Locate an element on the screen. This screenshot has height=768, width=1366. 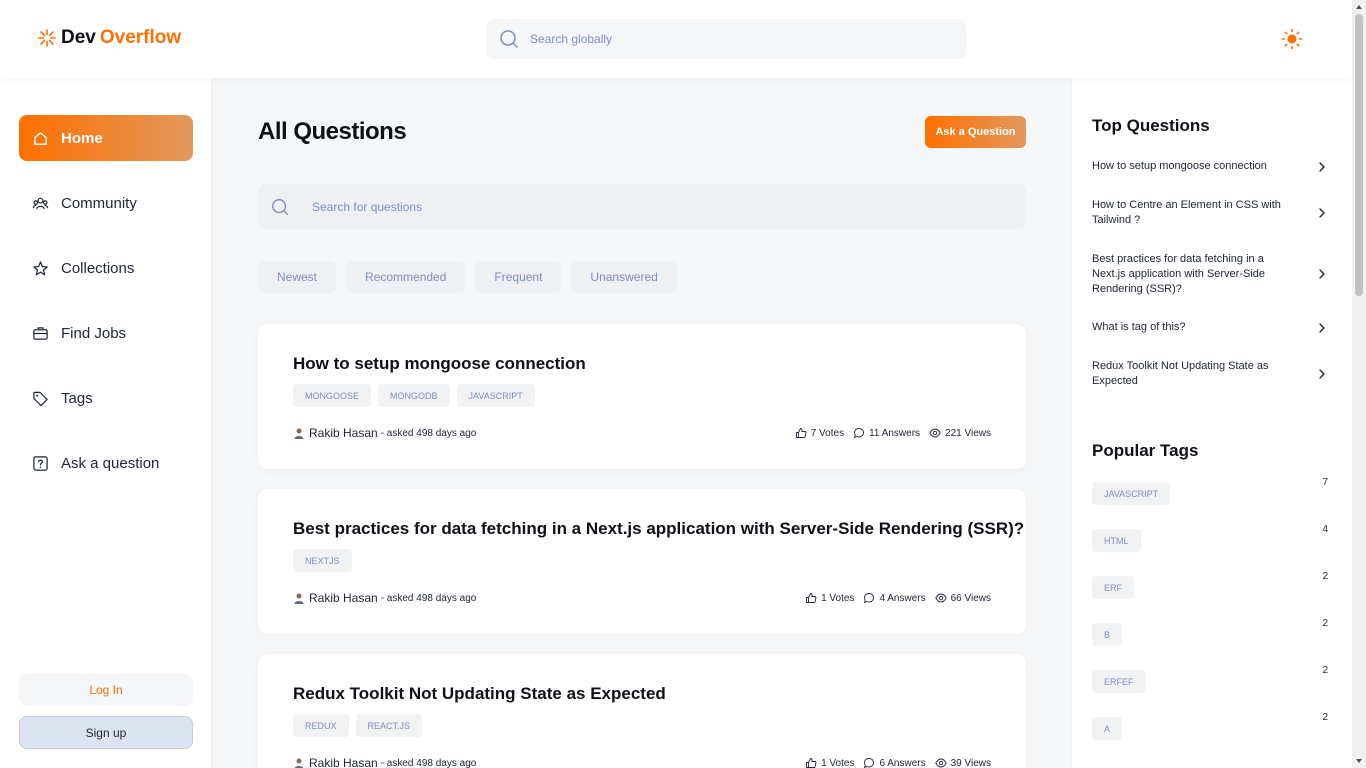
question-tags: MONGOOSE MONGODB JAVASCRIPT is located at coordinates (414, 395).